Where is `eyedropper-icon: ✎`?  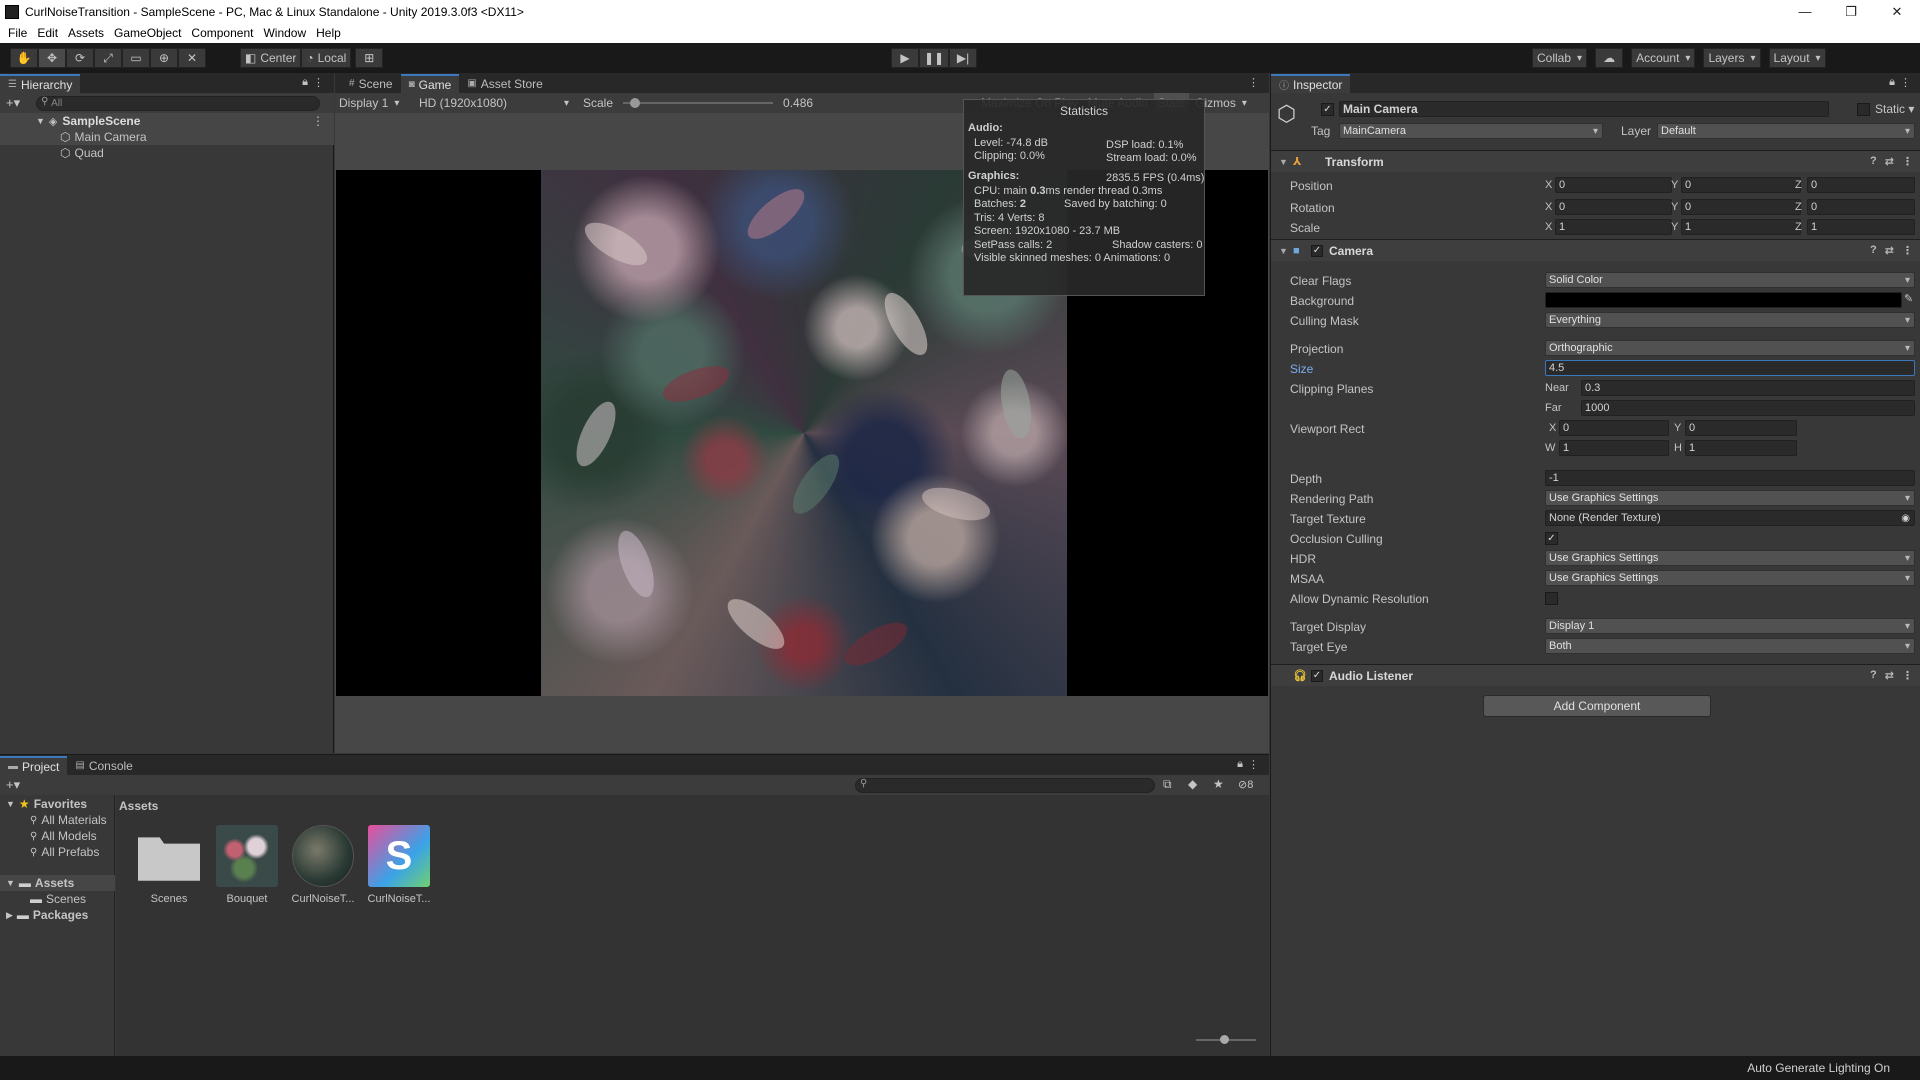
eyedropper-icon: ✎ is located at coordinates (1908, 298).